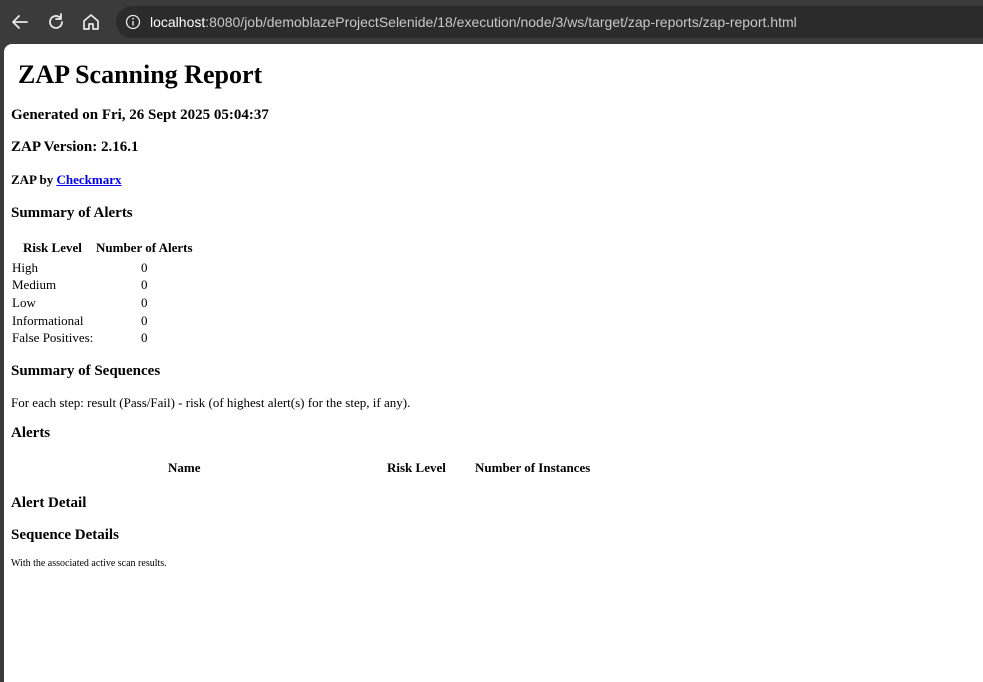 Image resolution: width=983 pixels, height=682 pixels. I want to click on risk-level-cell: Informational, so click(48, 320).